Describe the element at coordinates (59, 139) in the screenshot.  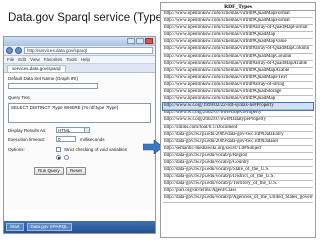
I see `timeout-value: 0` at that location.